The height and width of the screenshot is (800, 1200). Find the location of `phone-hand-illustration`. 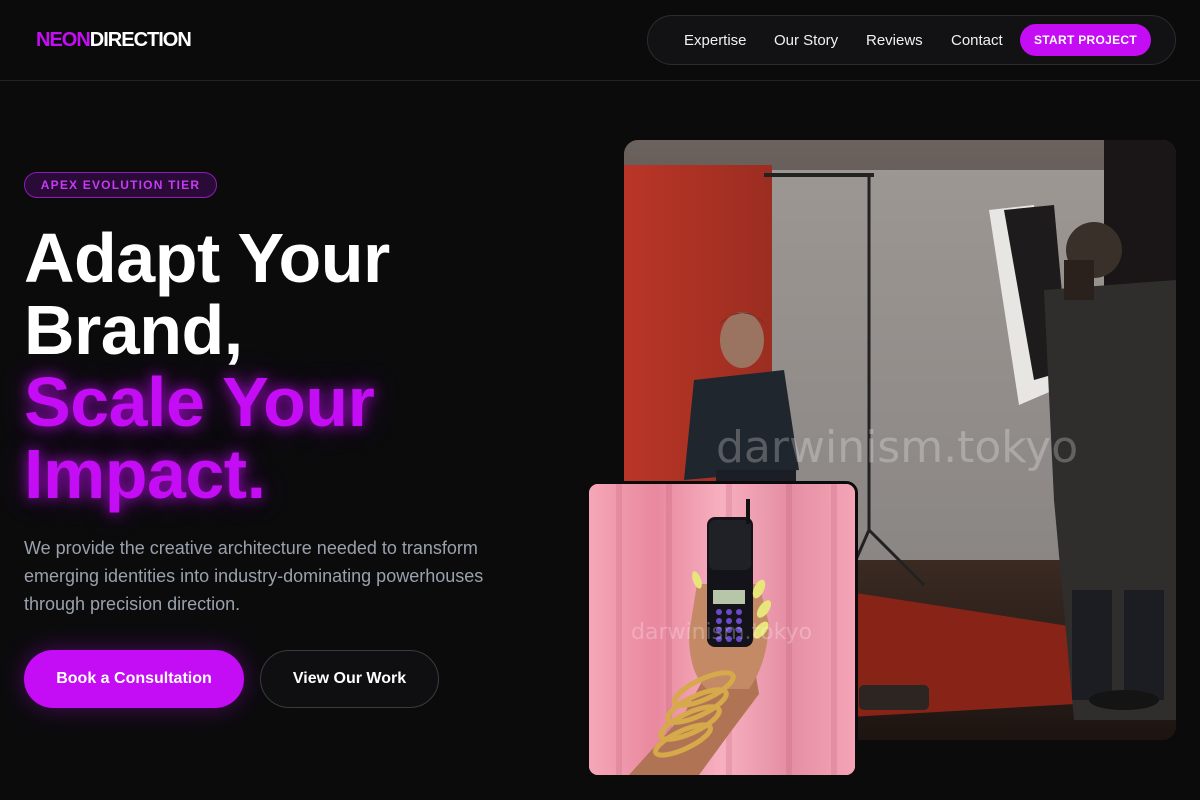

phone-hand-illustration is located at coordinates (722, 629).